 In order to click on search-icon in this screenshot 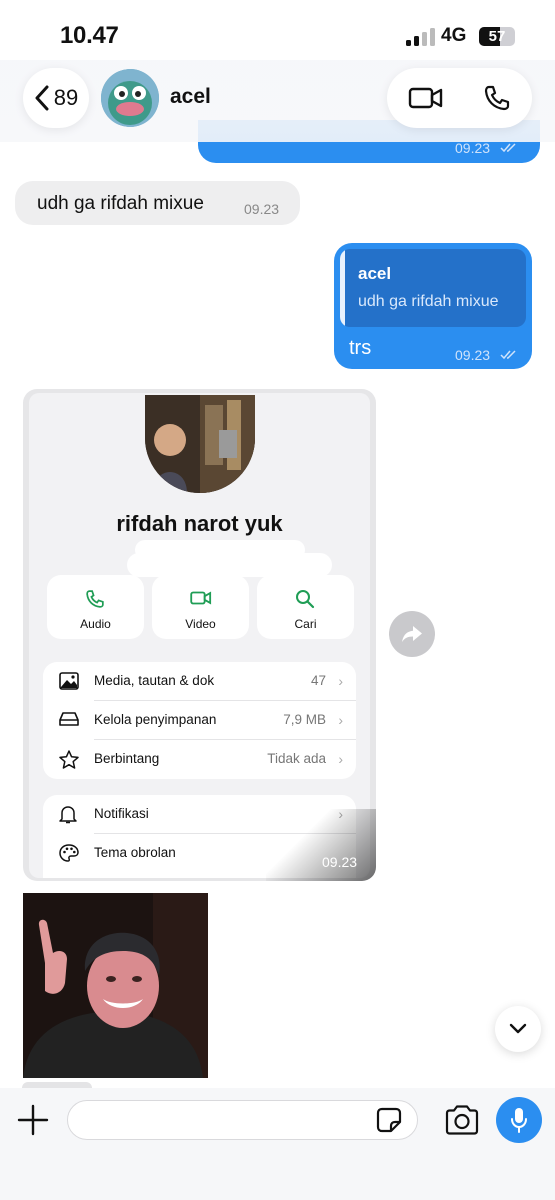, I will do `click(305, 599)`.